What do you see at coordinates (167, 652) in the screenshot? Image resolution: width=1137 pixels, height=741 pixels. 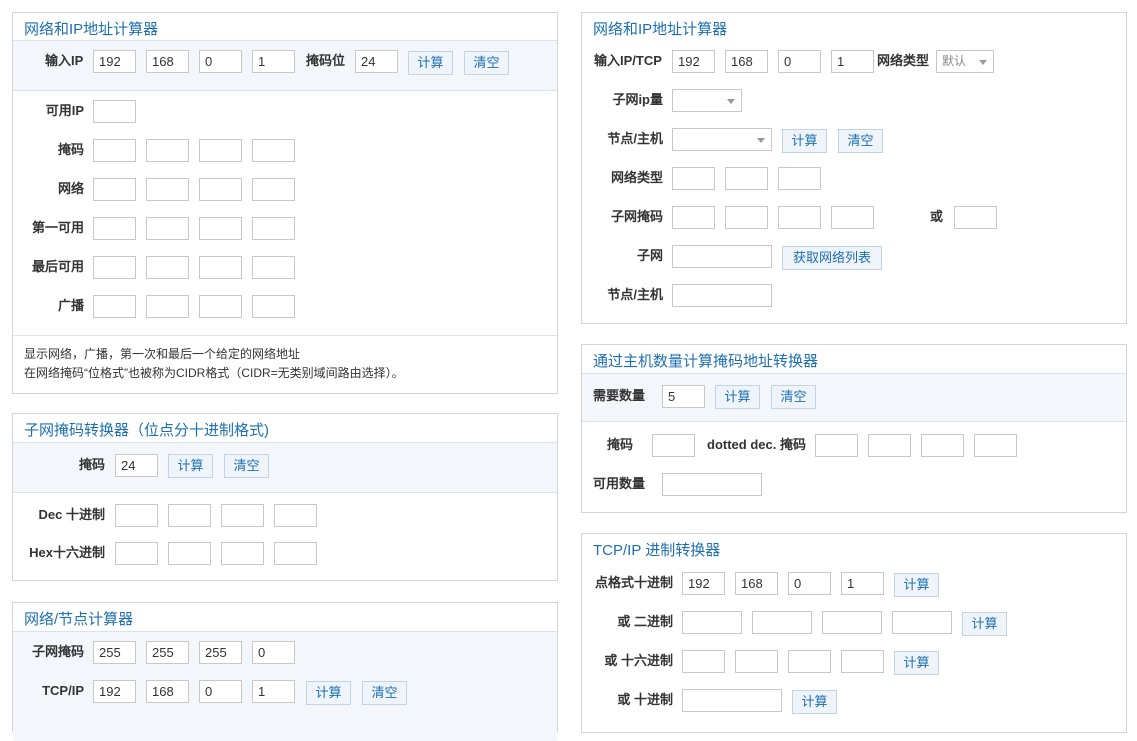 I see `subnet-octet-2-input` at bounding box center [167, 652].